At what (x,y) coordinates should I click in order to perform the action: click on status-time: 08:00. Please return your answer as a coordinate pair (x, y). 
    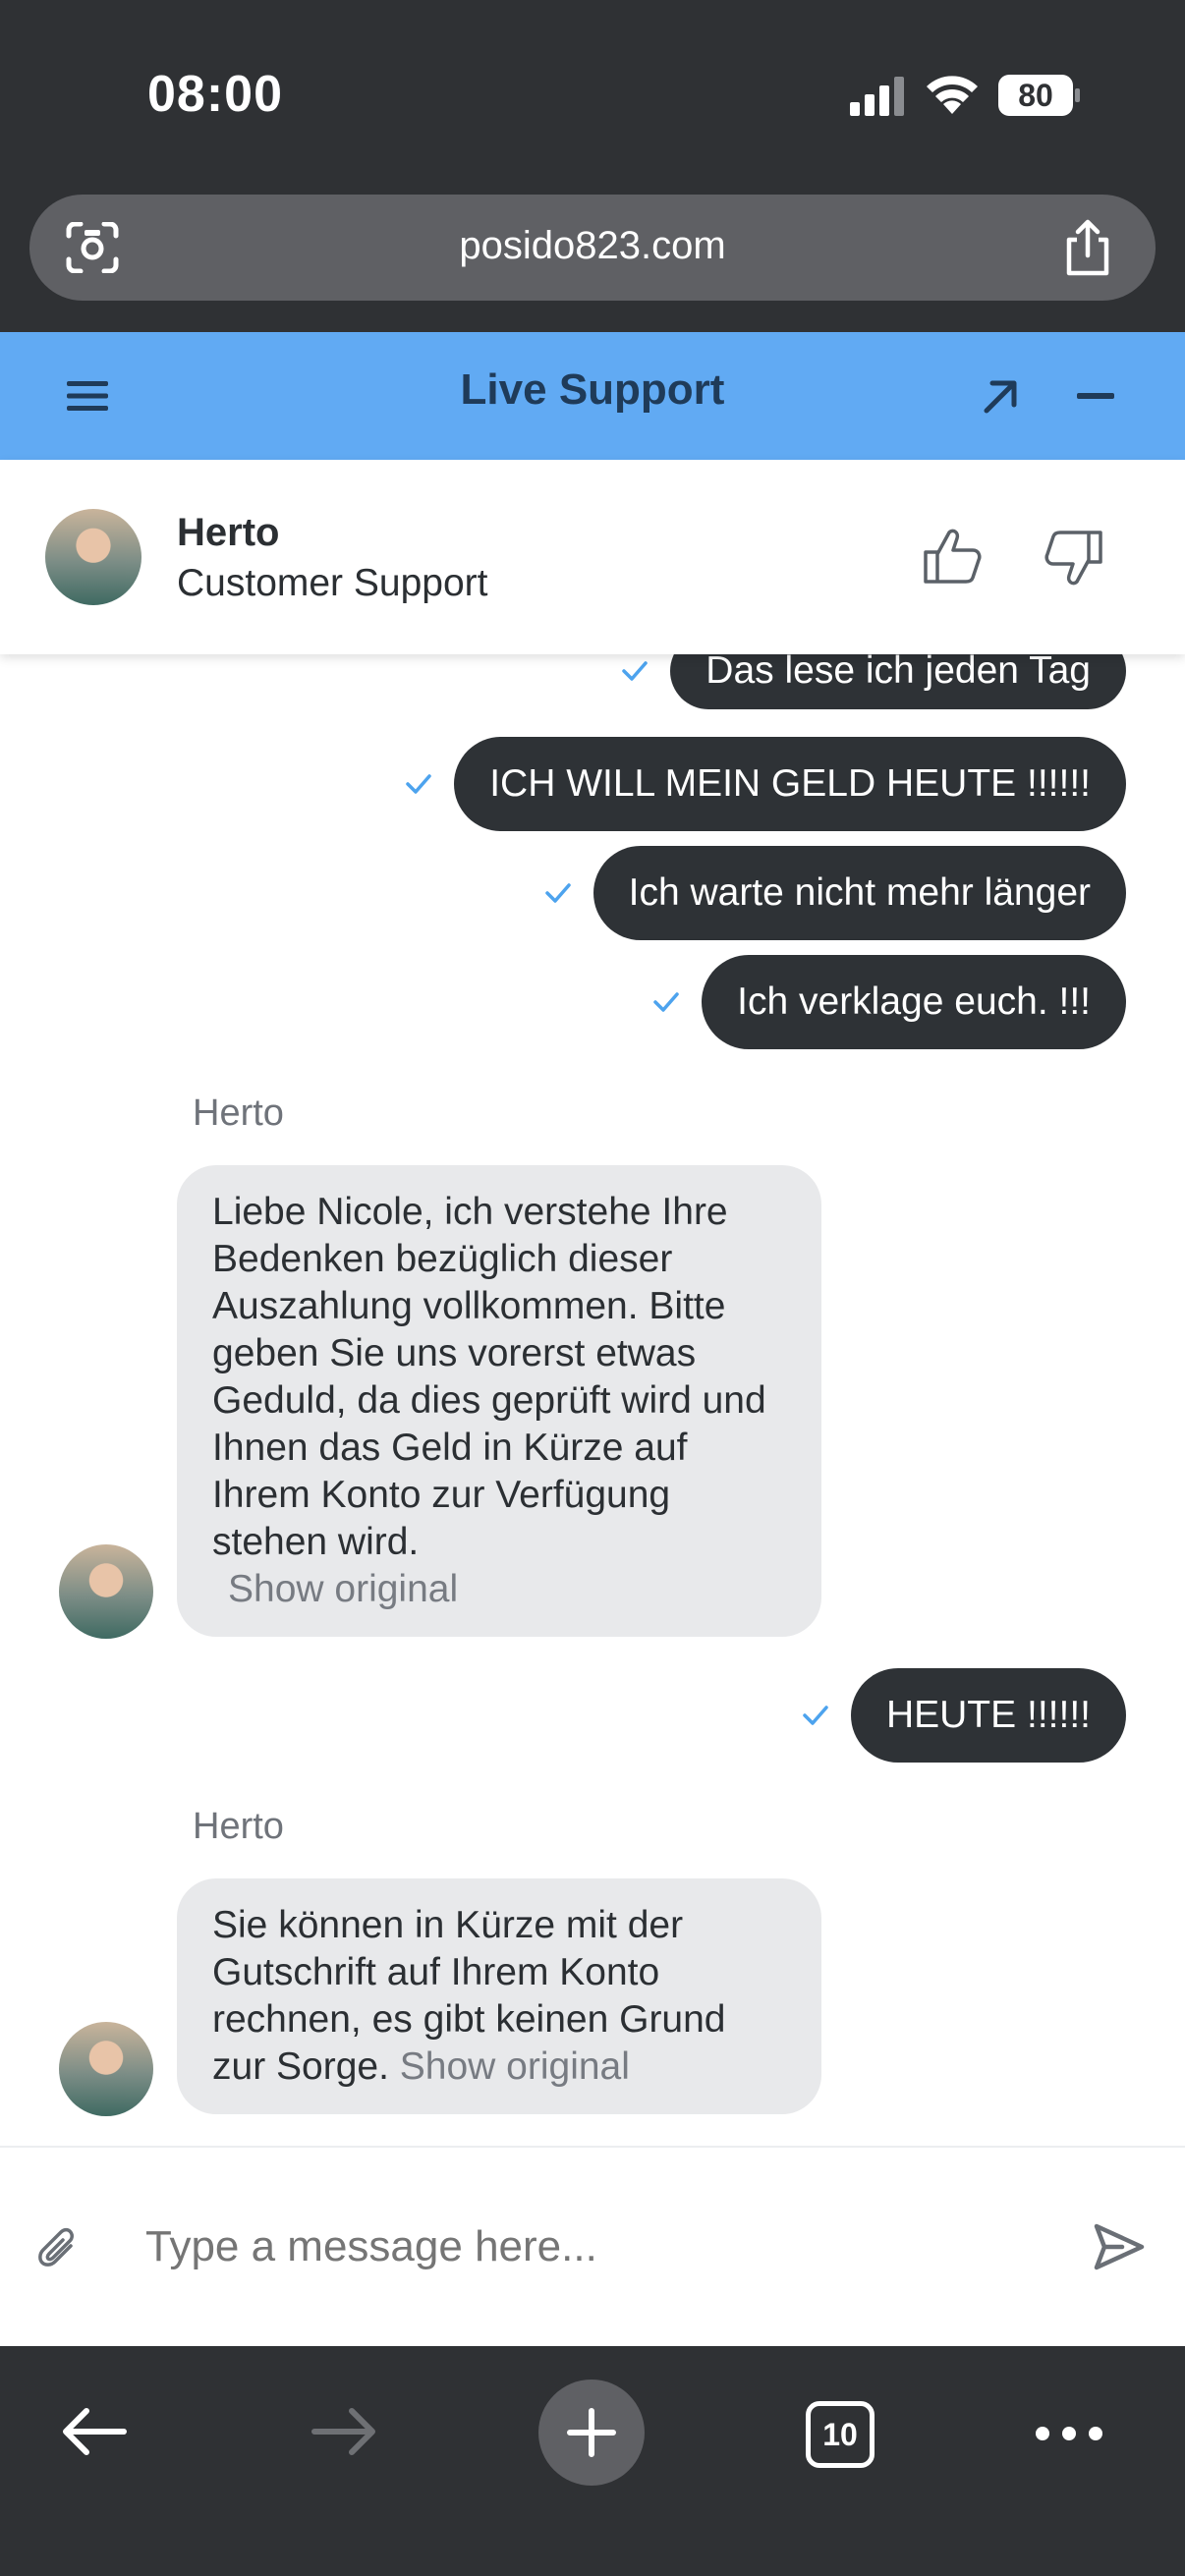
    Looking at the image, I should click on (215, 94).